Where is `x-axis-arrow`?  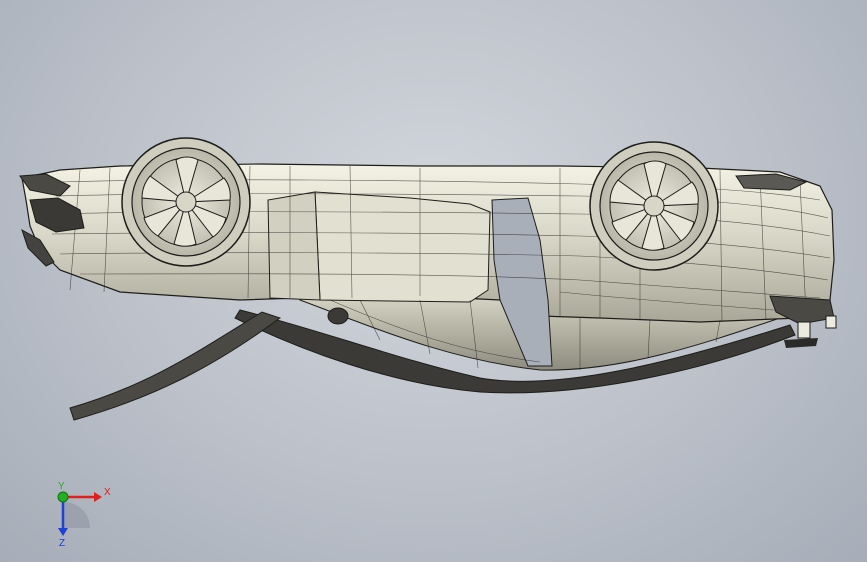 x-axis-arrow is located at coordinates (98, 497).